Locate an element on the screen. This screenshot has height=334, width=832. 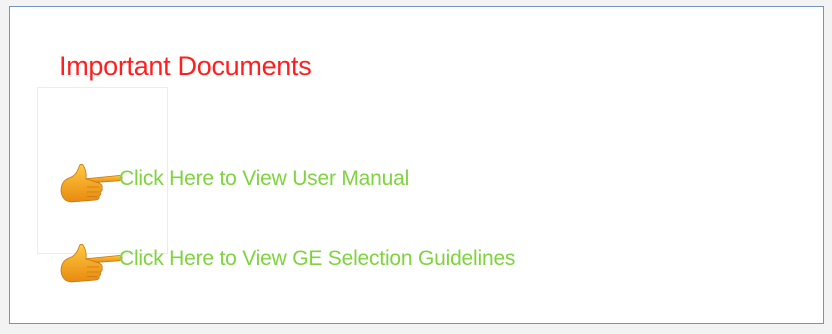
user-manual-link-label: Click Here to View User Manual is located at coordinates (264, 178).